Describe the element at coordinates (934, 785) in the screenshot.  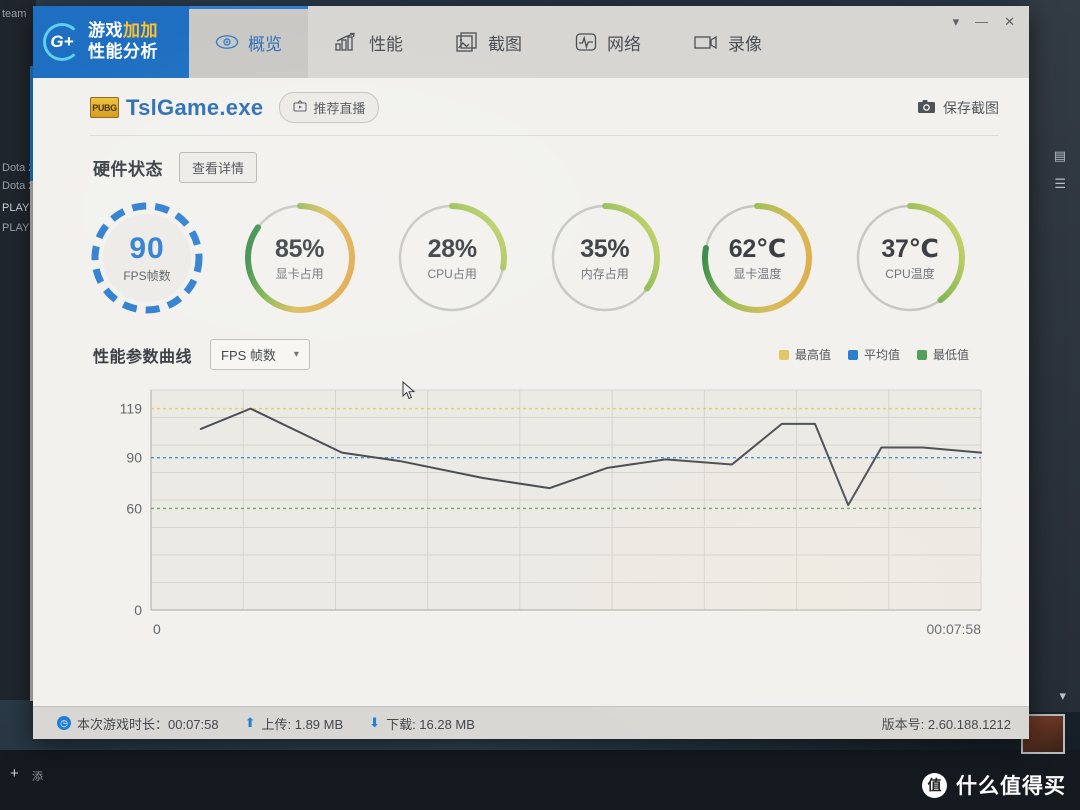
I see `watermark-badge-icon: 值` at that location.